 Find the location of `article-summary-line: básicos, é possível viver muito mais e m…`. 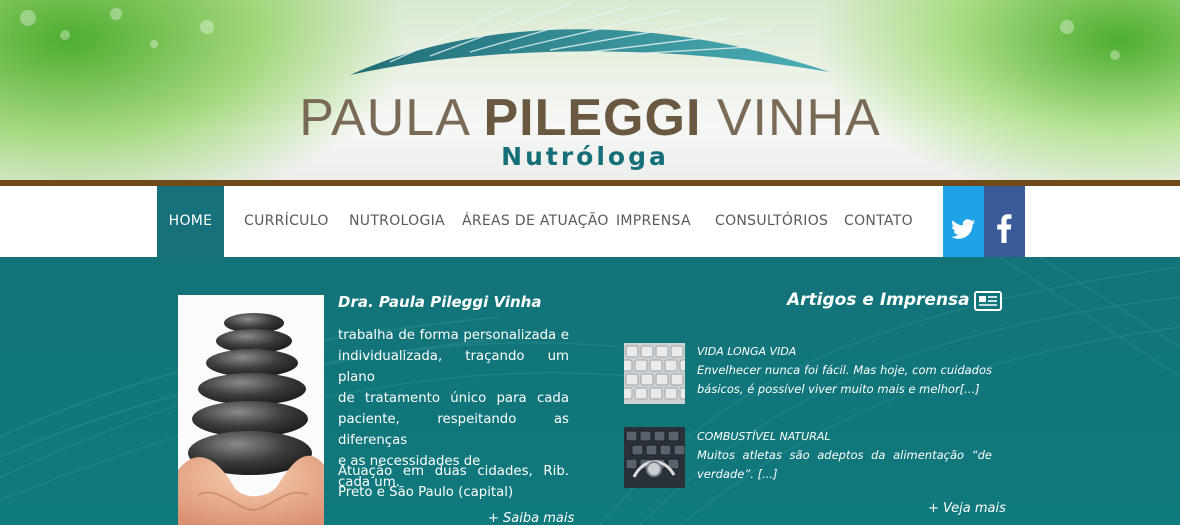

article-summary-line: básicos, é possível viver muito mais e m… is located at coordinates (838, 389).